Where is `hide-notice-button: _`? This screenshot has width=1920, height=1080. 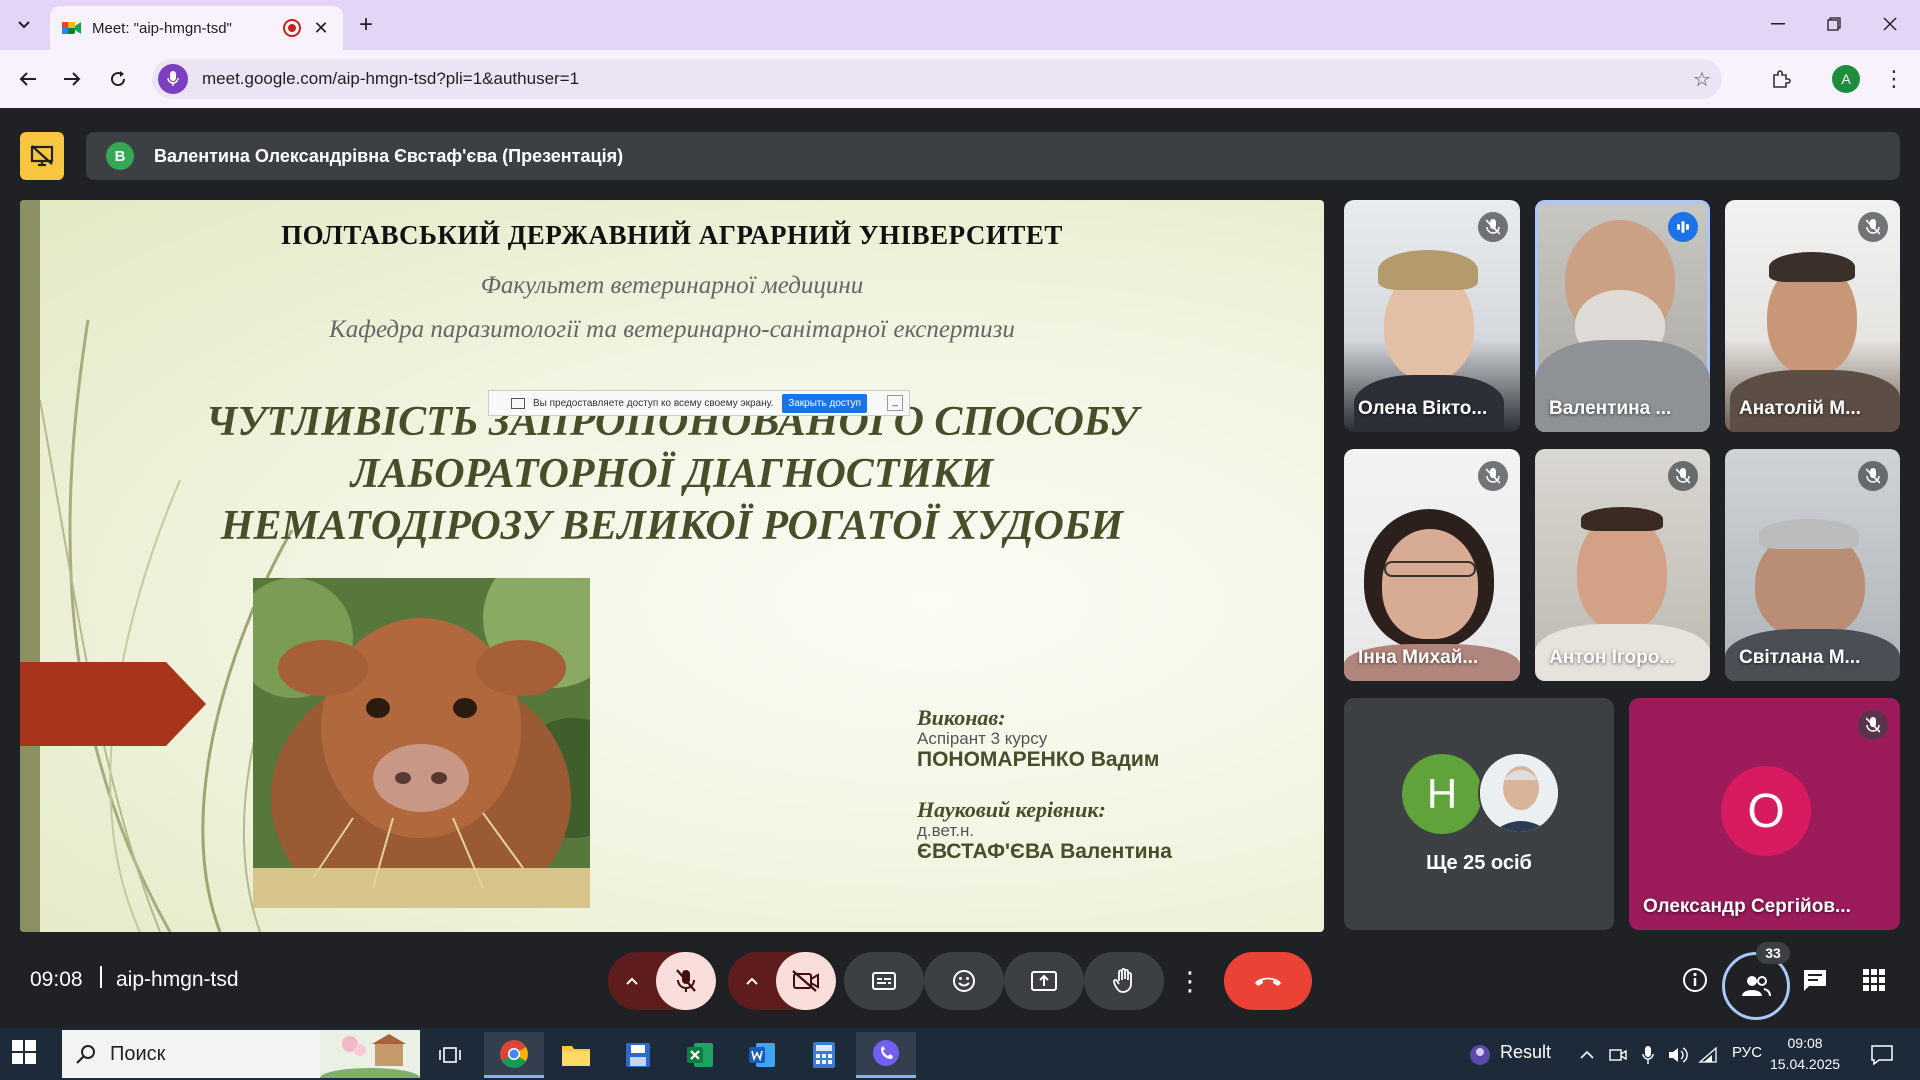
hide-notice-button: _ is located at coordinates (895, 403).